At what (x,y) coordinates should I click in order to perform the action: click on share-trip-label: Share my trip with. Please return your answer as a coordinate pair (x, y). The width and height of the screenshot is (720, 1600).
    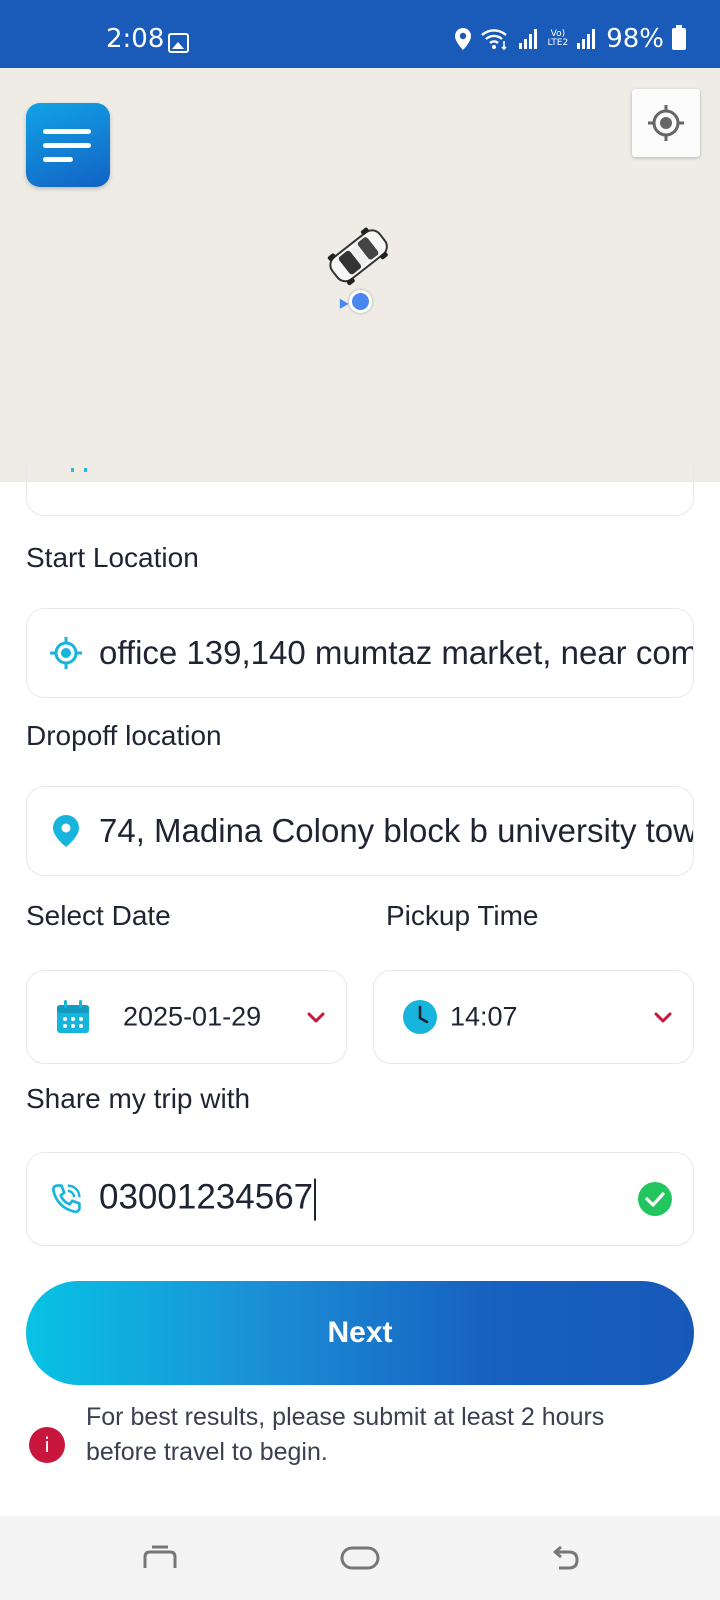
    Looking at the image, I should click on (138, 1098).